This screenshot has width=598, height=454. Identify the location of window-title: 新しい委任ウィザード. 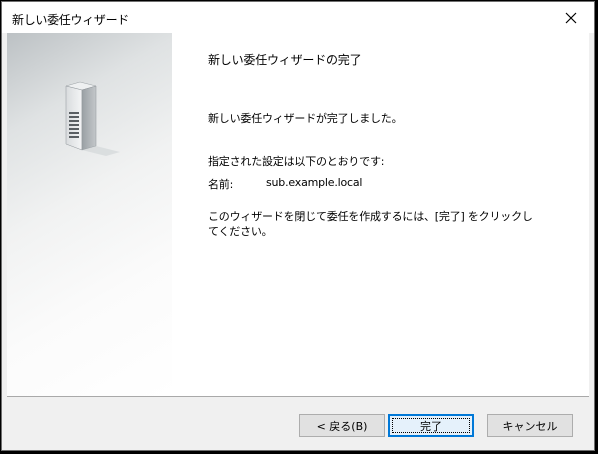
(71, 20).